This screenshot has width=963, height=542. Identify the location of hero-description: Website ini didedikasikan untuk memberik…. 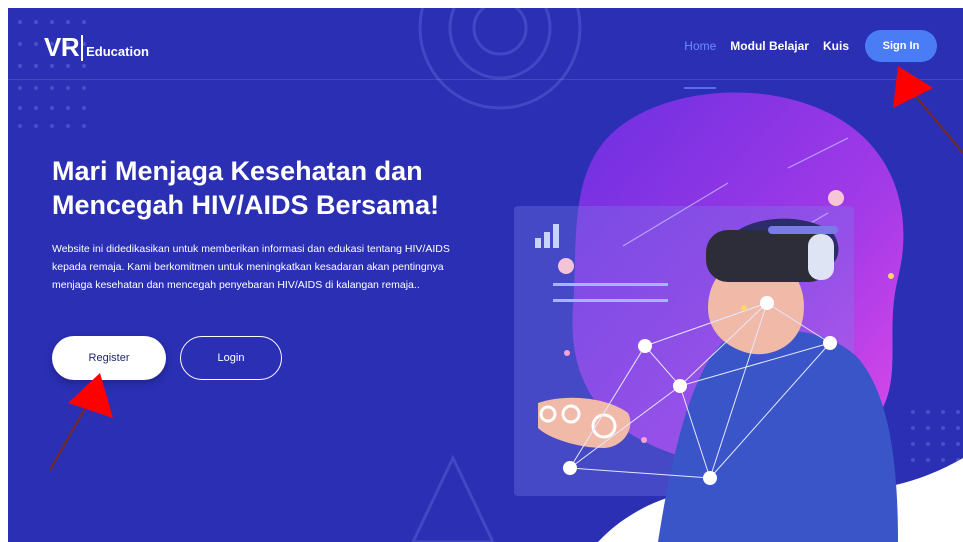
(251, 267).